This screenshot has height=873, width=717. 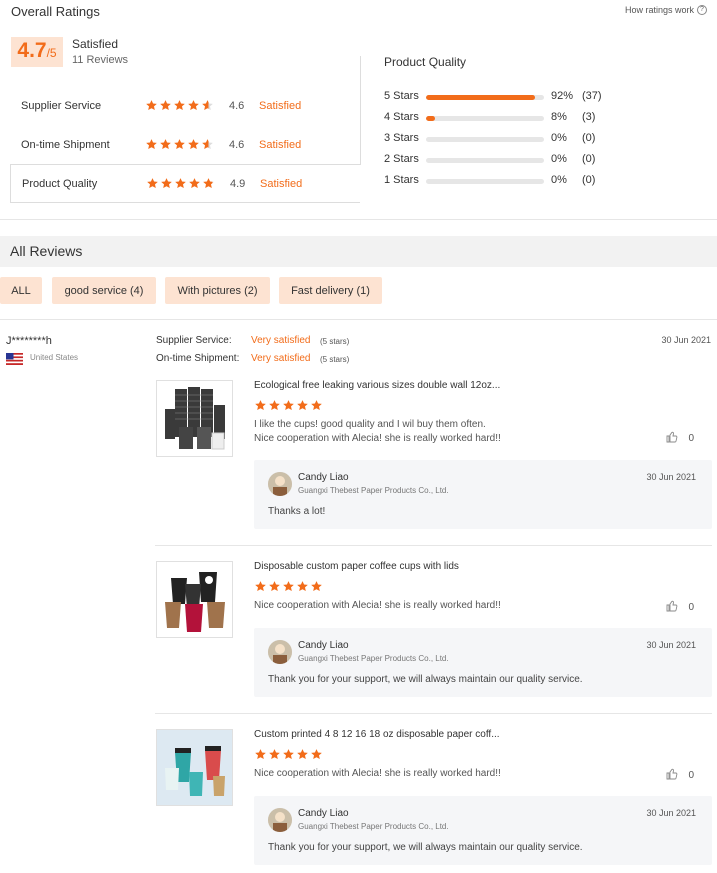 What do you see at coordinates (702, 10) in the screenshot?
I see `help-icon: ?` at bounding box center [702, 10].